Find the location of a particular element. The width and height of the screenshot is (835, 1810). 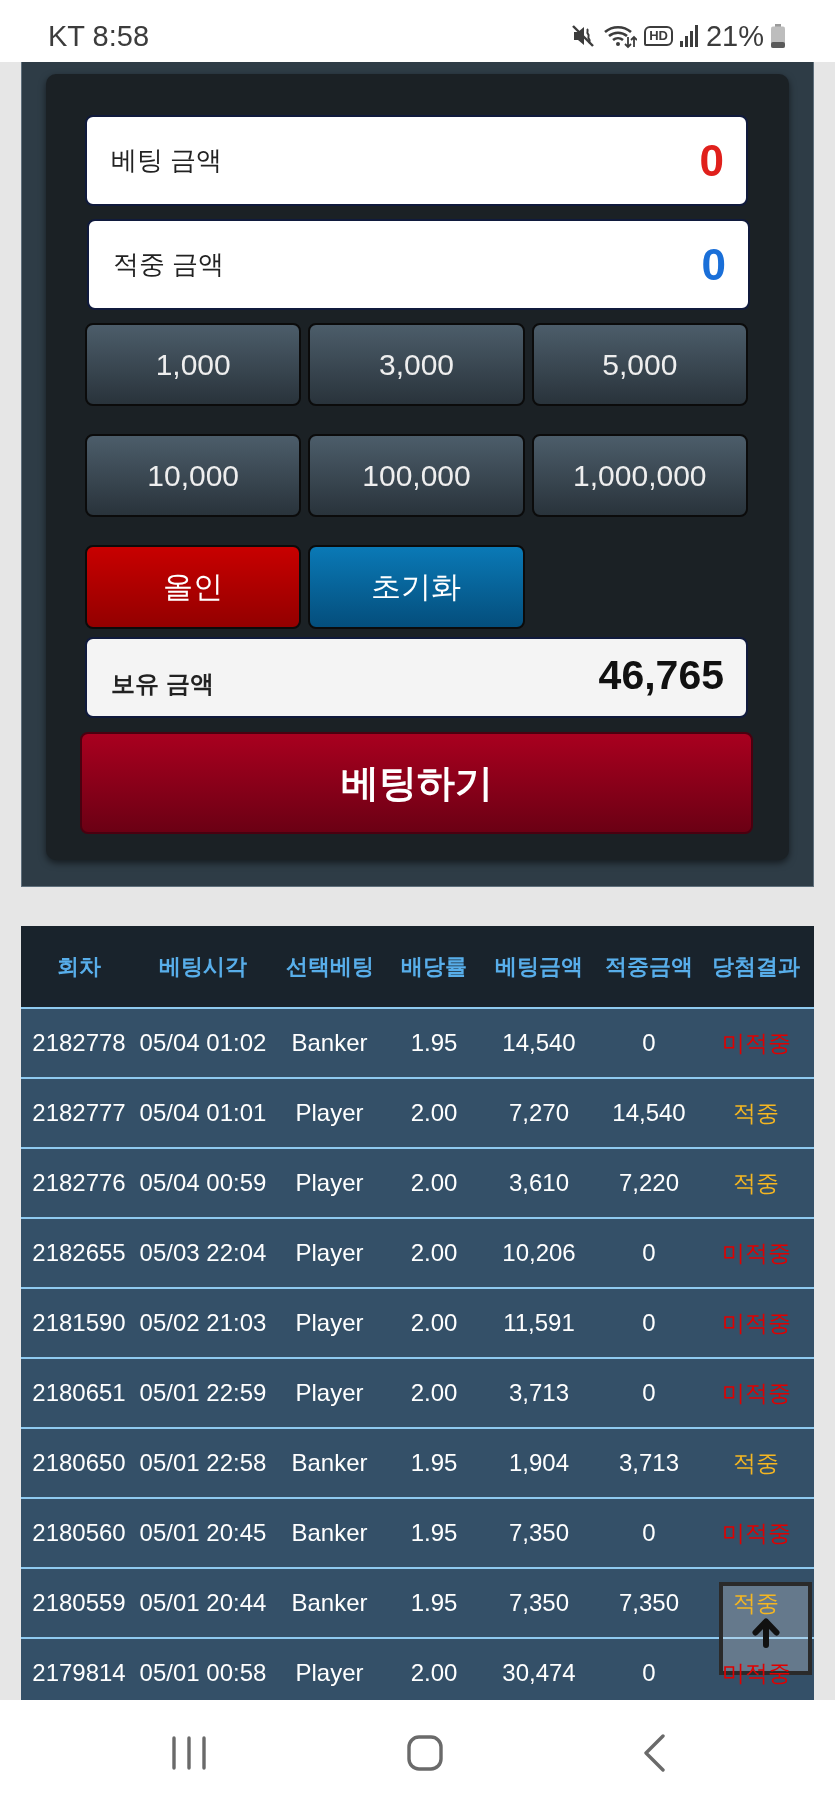

hd-indicator: HD is located at coordinates (658, 36).